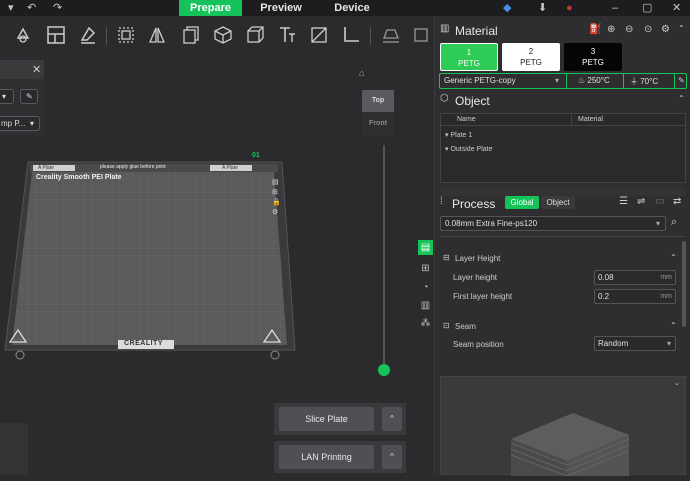 This screenshot has height=481, width=690. Describe the element at coordinates (611, 29) in the screenshot. I see `add-filament-icon: ⊕` at that location.